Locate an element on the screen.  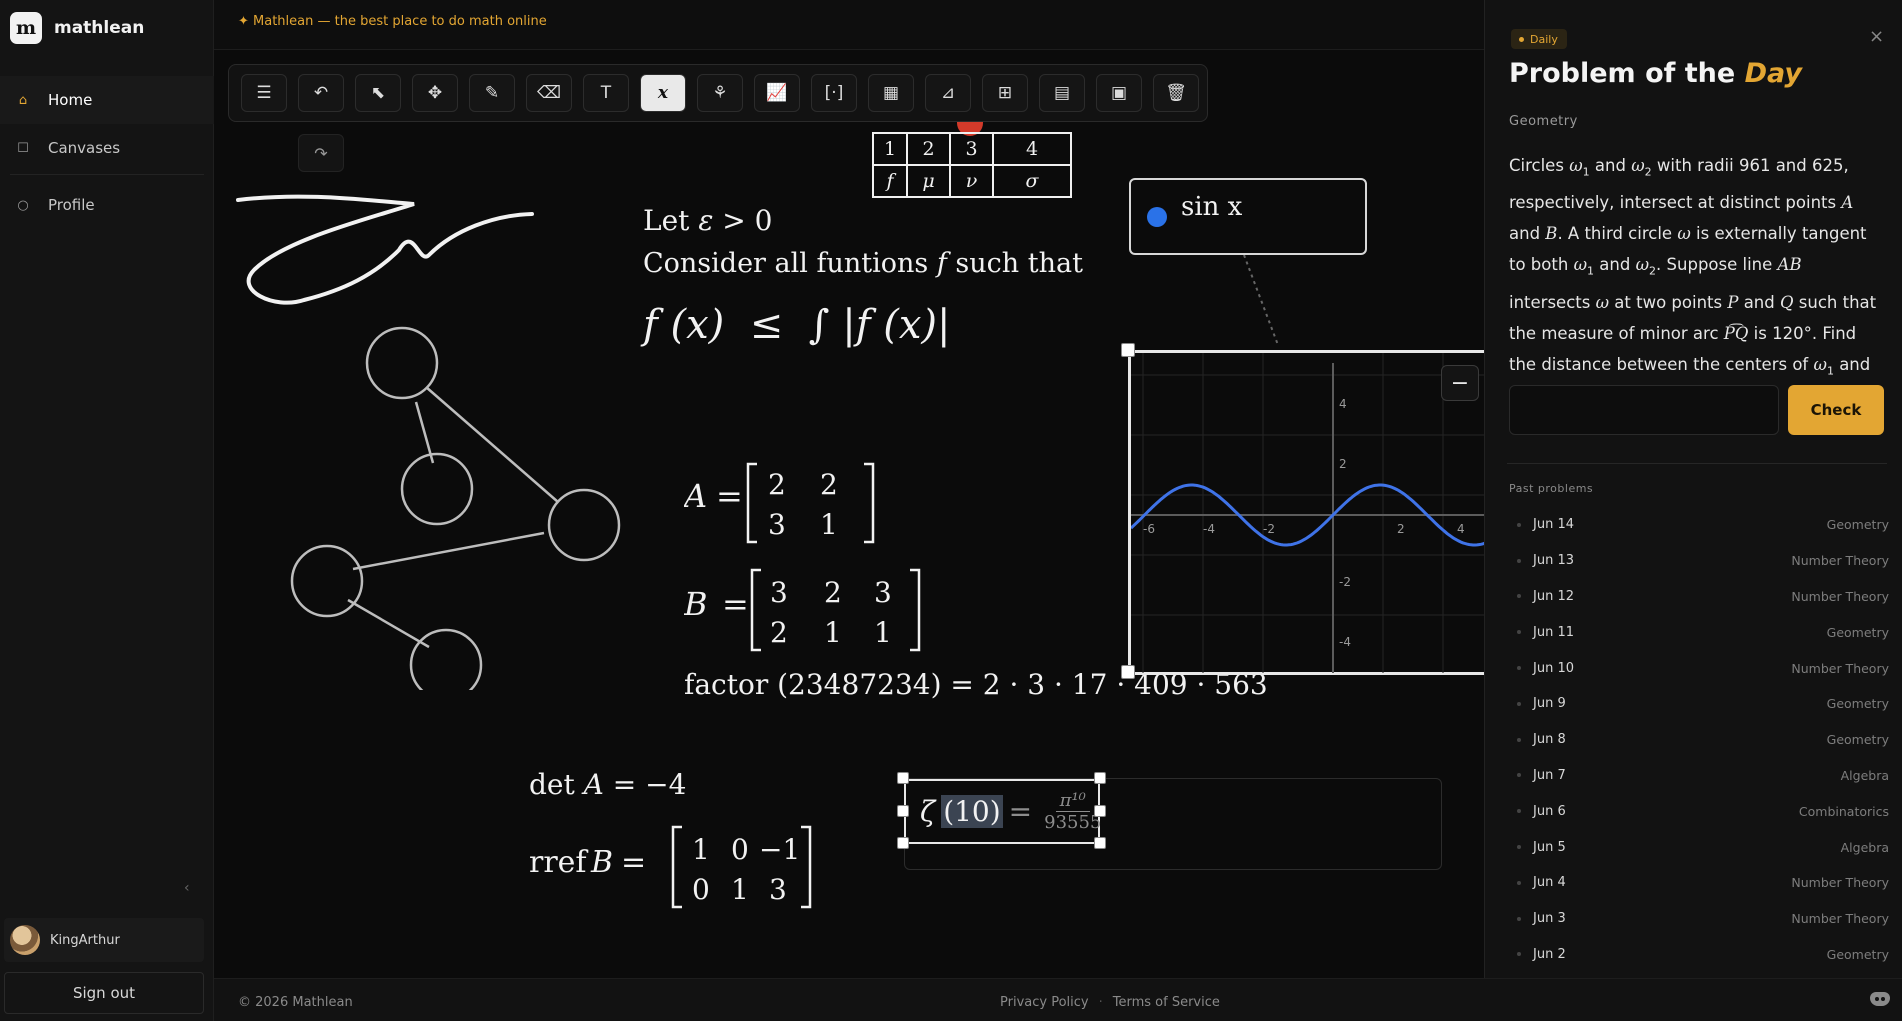
mathlean-logo-icon: m is located at coordinates (26, 28).